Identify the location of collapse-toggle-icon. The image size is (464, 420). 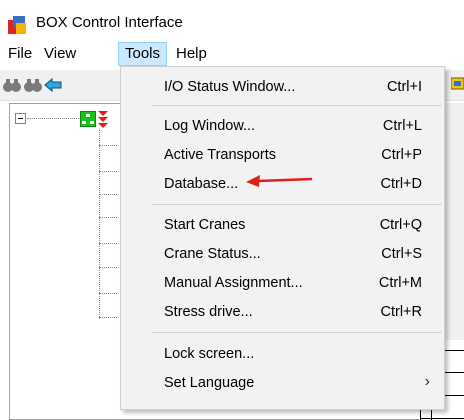
(20, 118).